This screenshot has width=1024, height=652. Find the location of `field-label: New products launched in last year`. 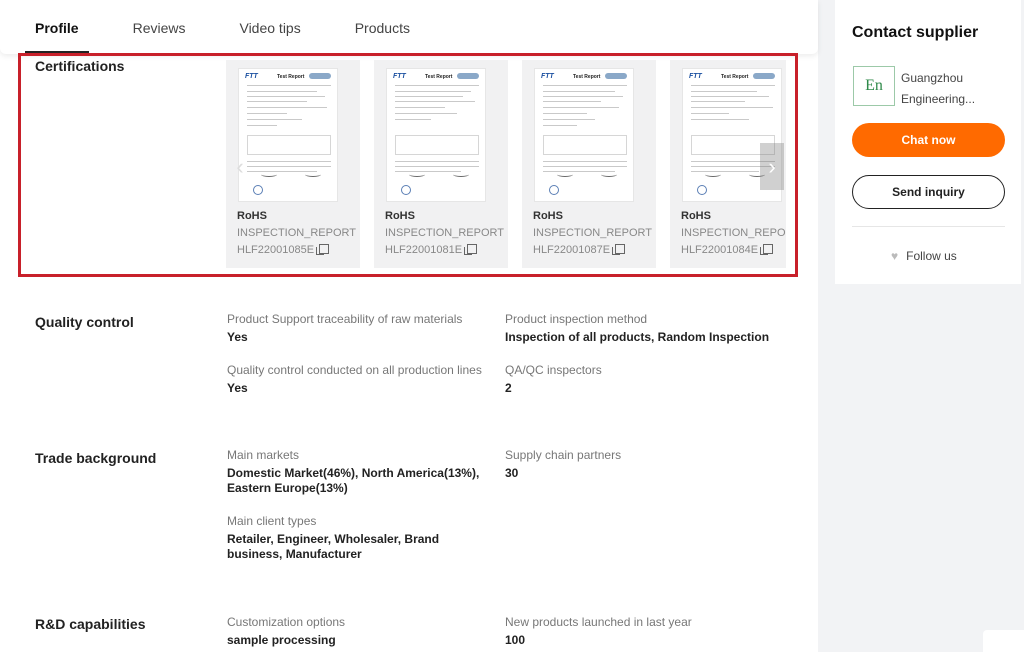

field-label: New products launched in last year is located at coordinates (598, 622).